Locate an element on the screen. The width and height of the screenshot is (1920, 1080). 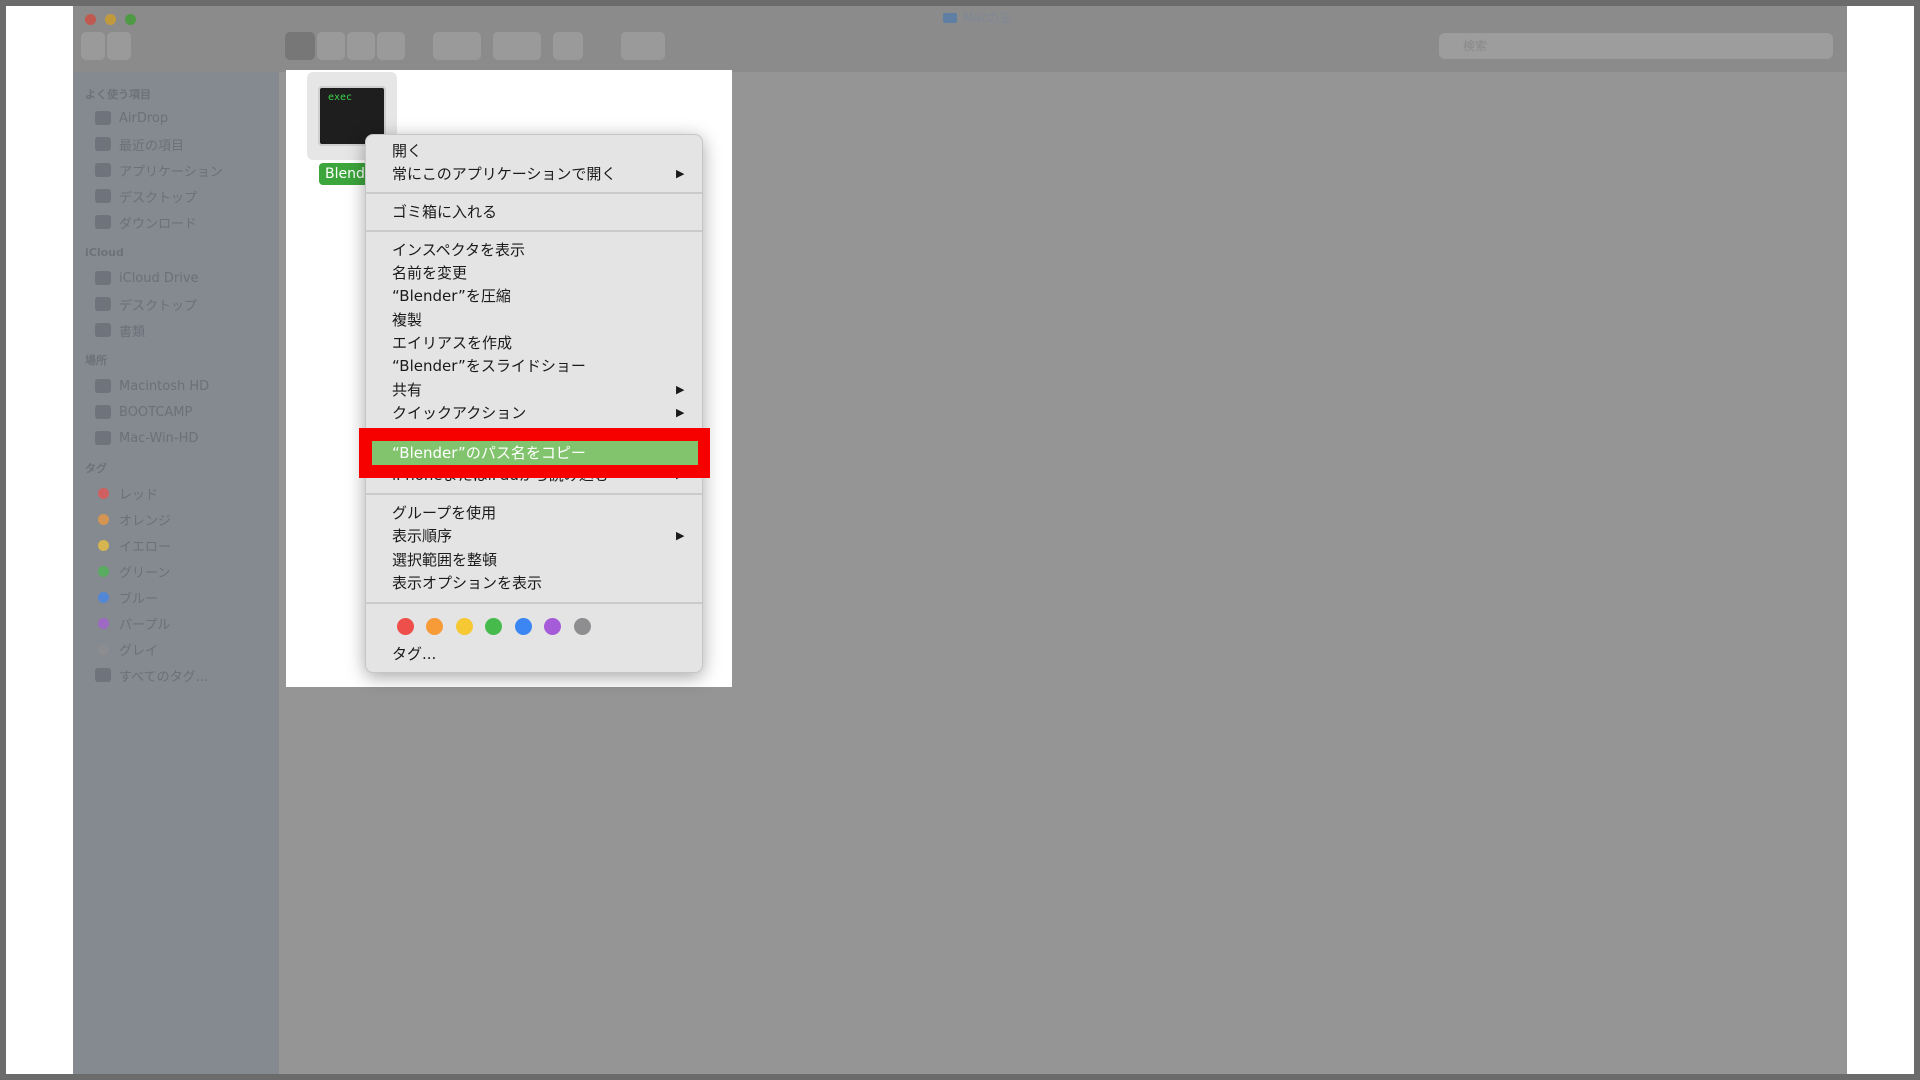
menu-item-quick-actions: クイックアクション is located at coordinates (459, 413).